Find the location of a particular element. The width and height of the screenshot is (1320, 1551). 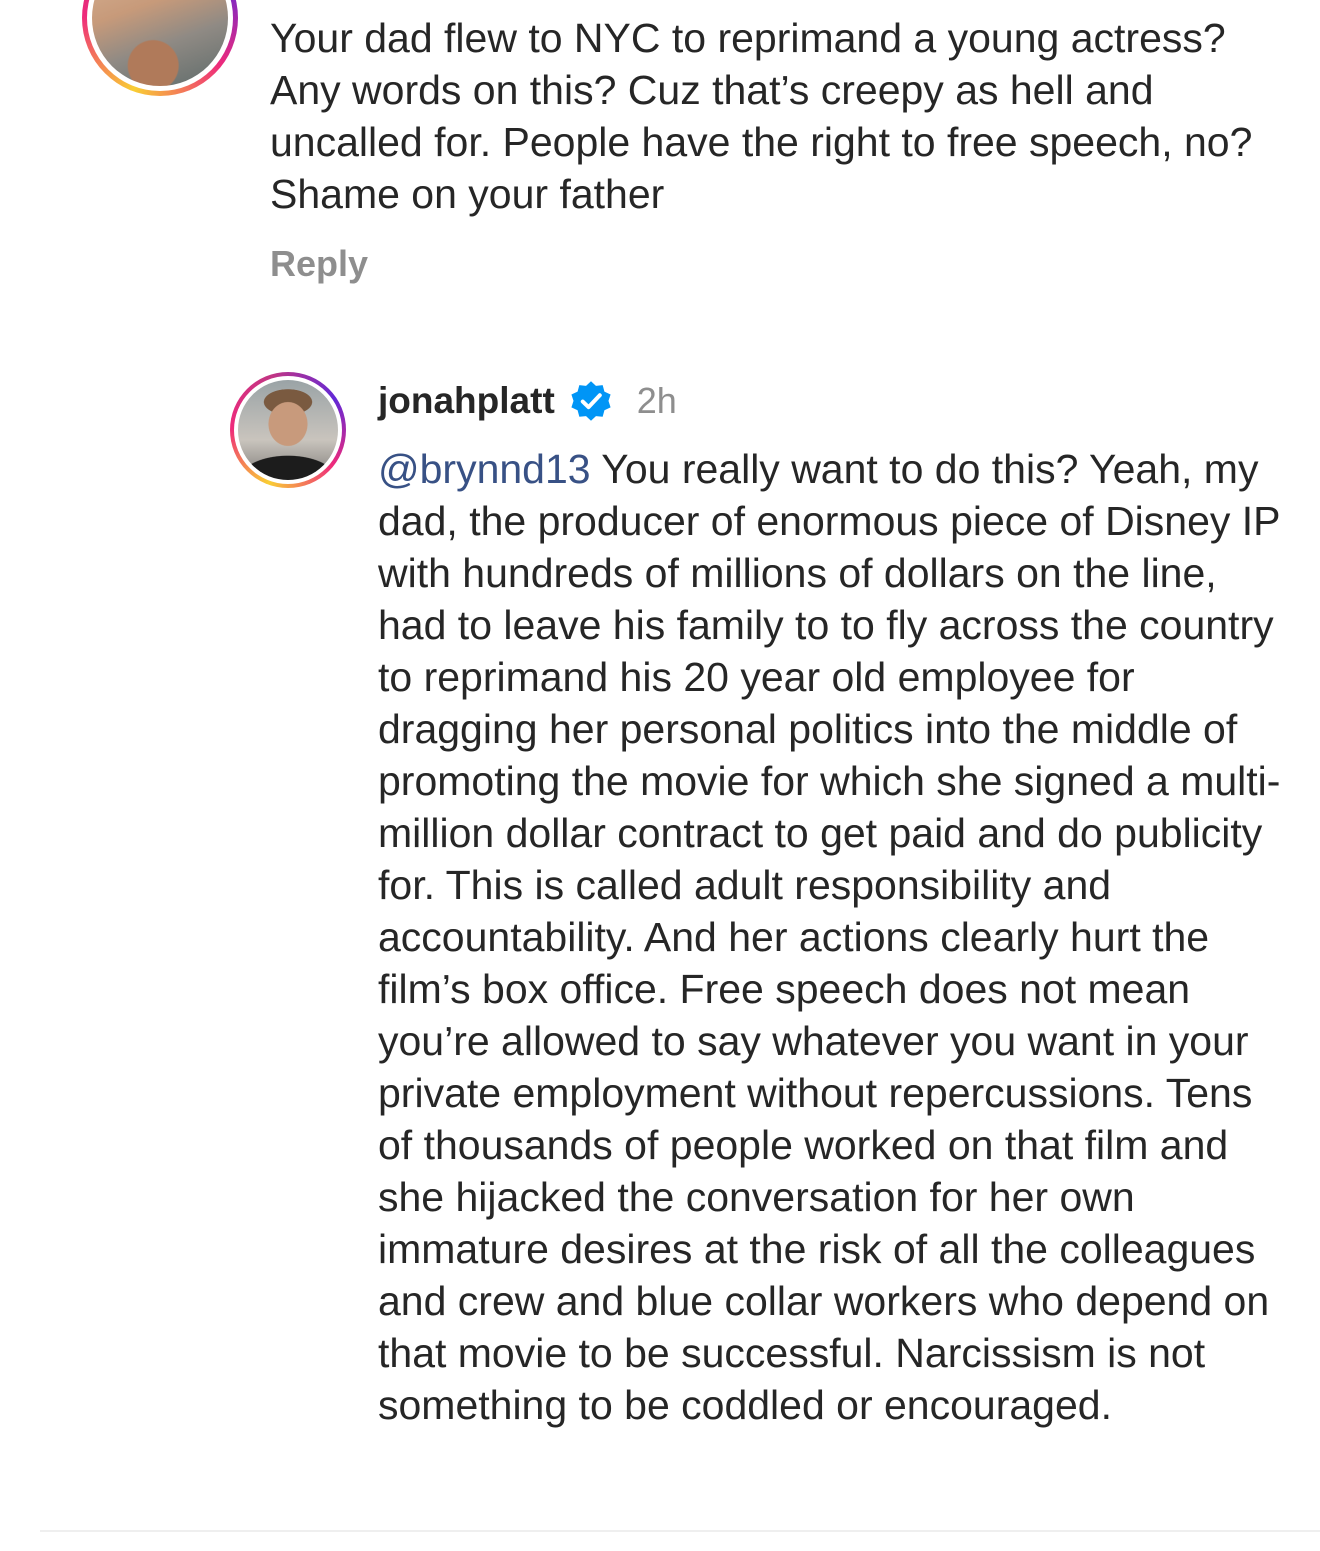

commenter-avatar-photo is located at coordinates (160, 43).